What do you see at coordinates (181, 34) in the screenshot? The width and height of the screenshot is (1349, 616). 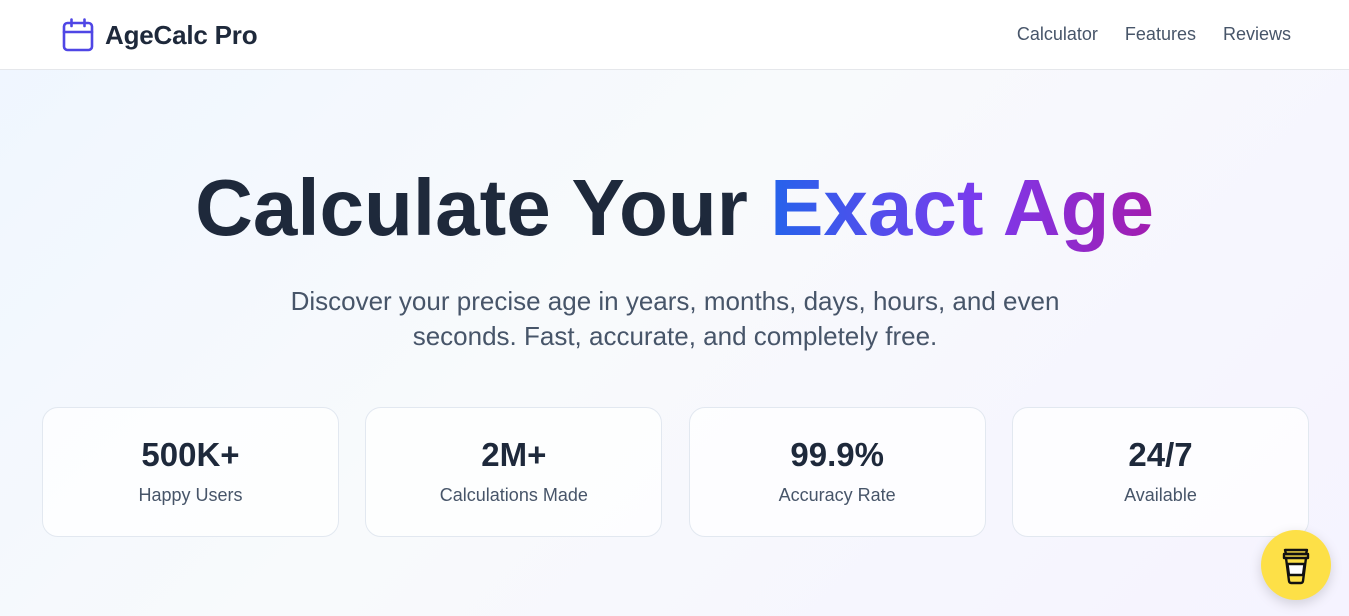 I see `brand-name: AgeCalc Pro` at bounding box center [181, 34].